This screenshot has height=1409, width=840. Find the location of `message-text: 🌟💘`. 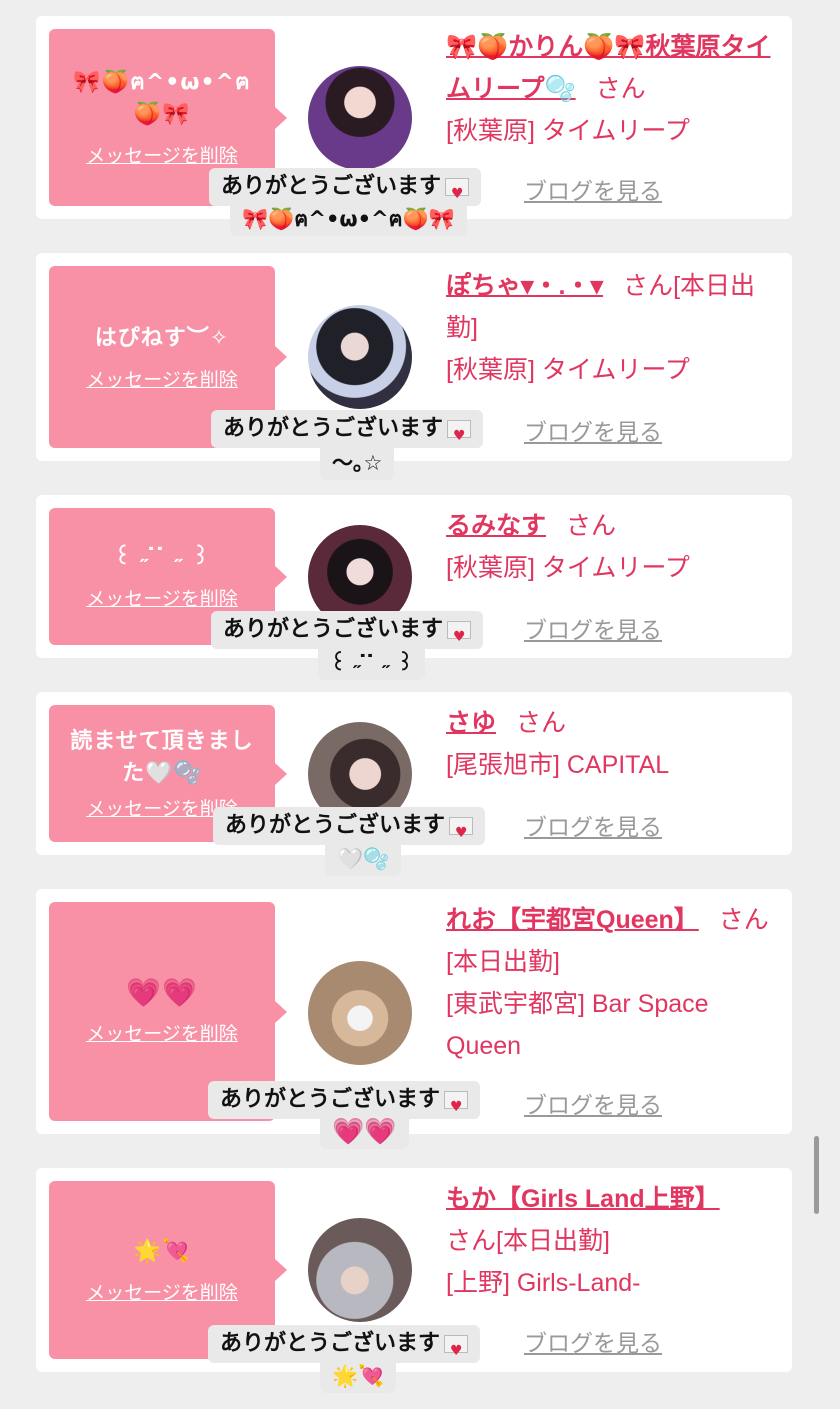

message-text: 🌟💘 is located at coordinates (162, 1251).